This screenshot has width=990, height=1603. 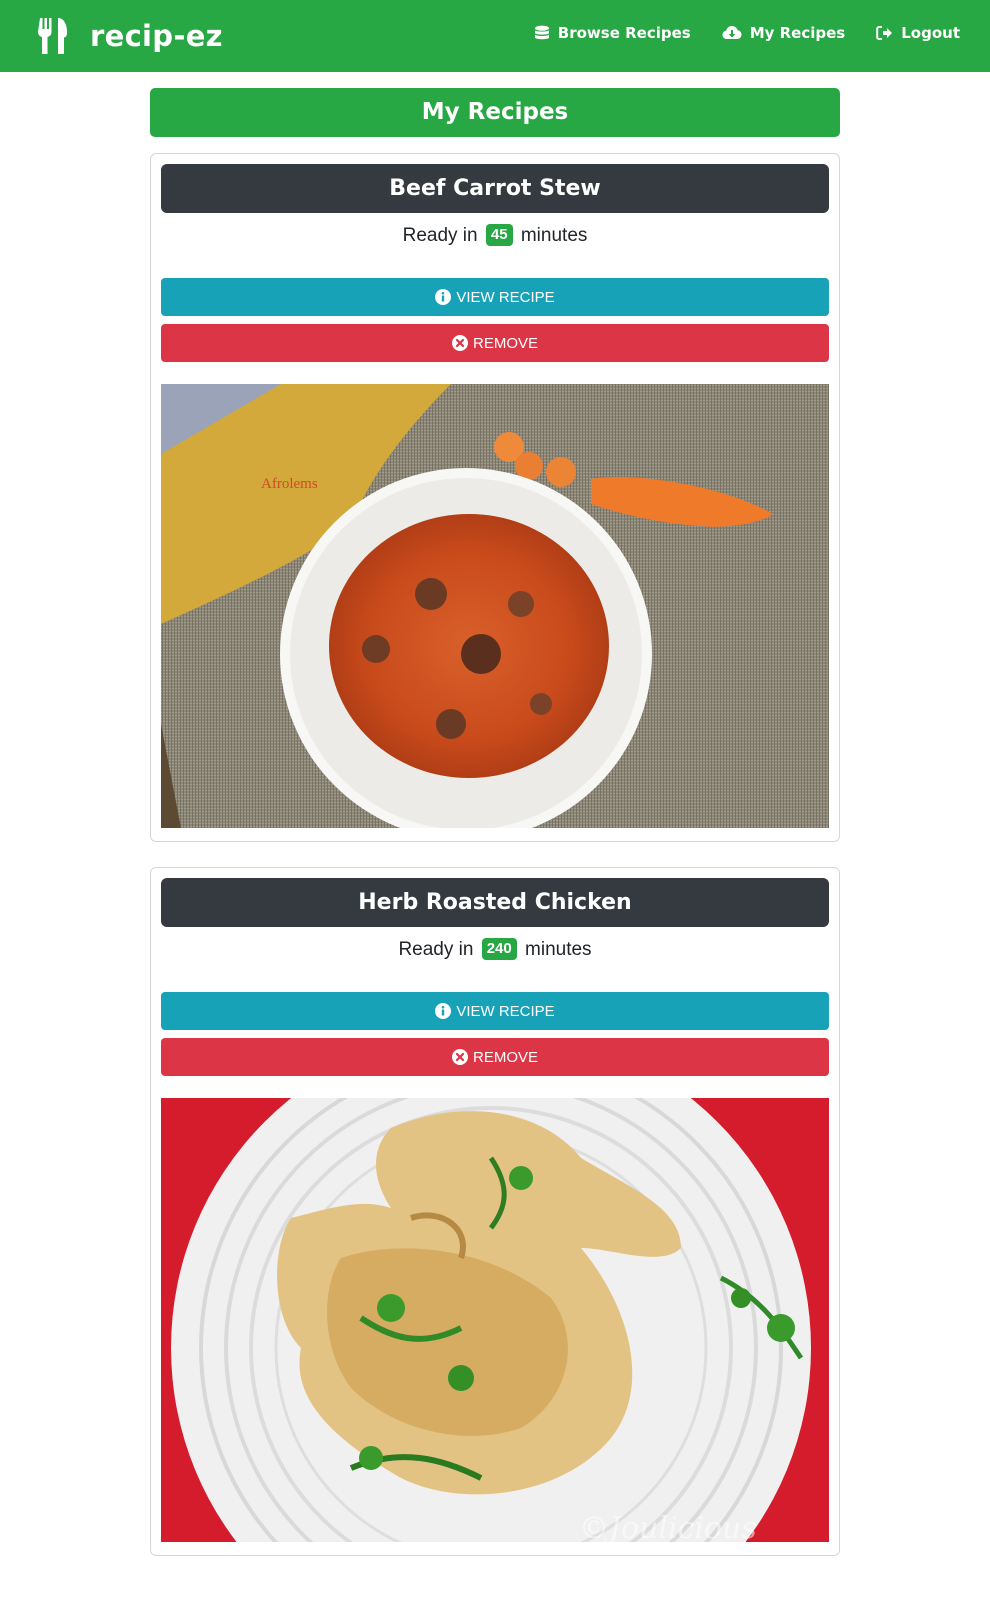 I want to click on nav-logout: Logout, so click(x=918, y=33).